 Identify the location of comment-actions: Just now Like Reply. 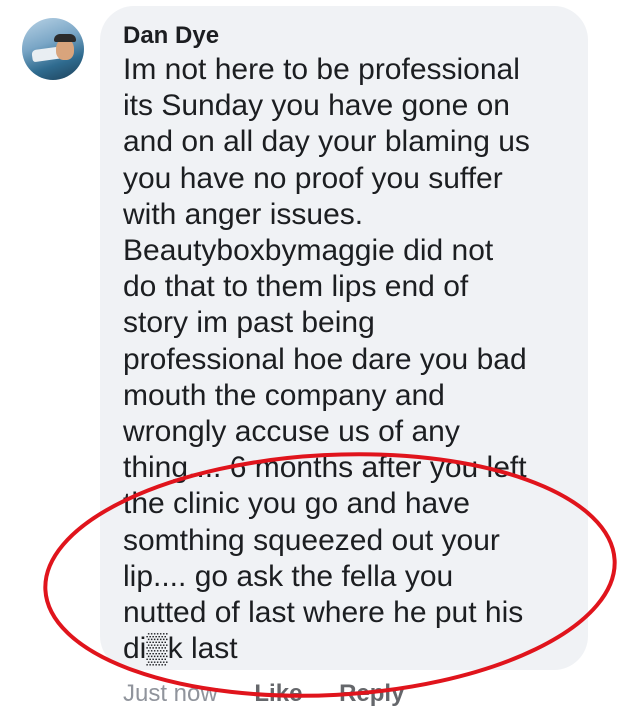
(263, 694).